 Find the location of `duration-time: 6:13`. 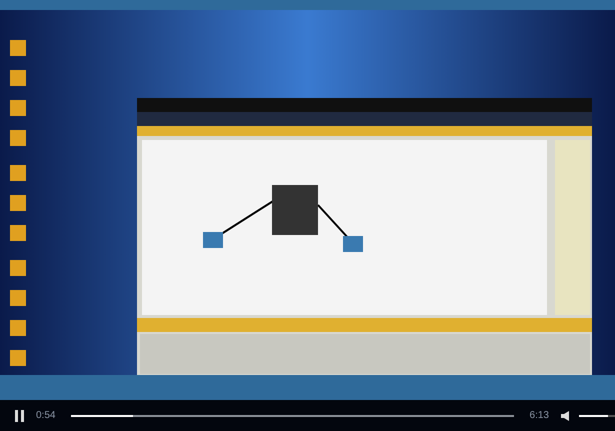

duration-time: 6:13 is located at coordinates (539, 416).